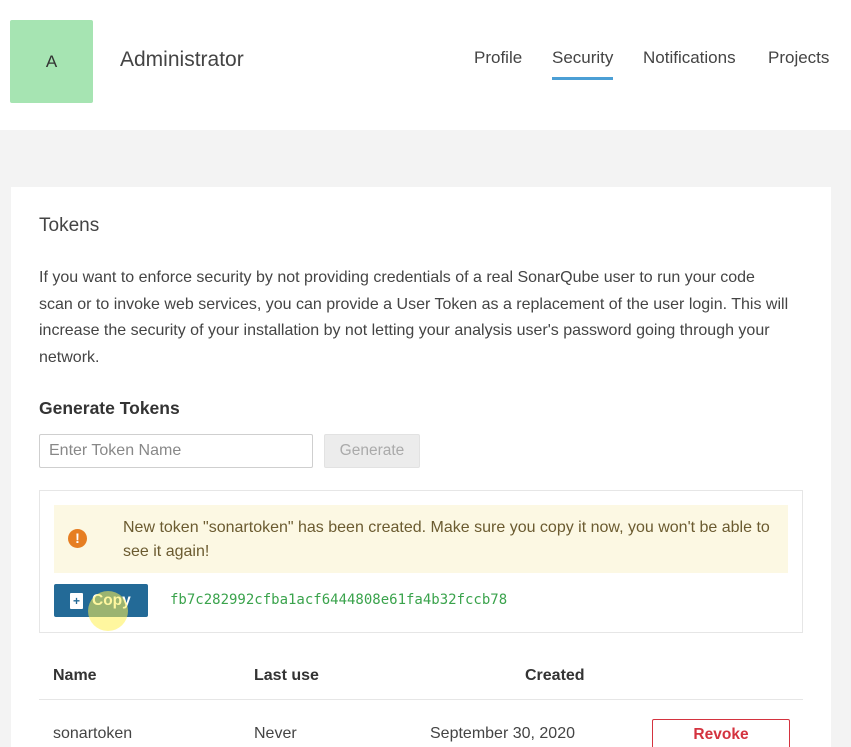  I want to click on tab-profile: Profile, so click(498, 58).